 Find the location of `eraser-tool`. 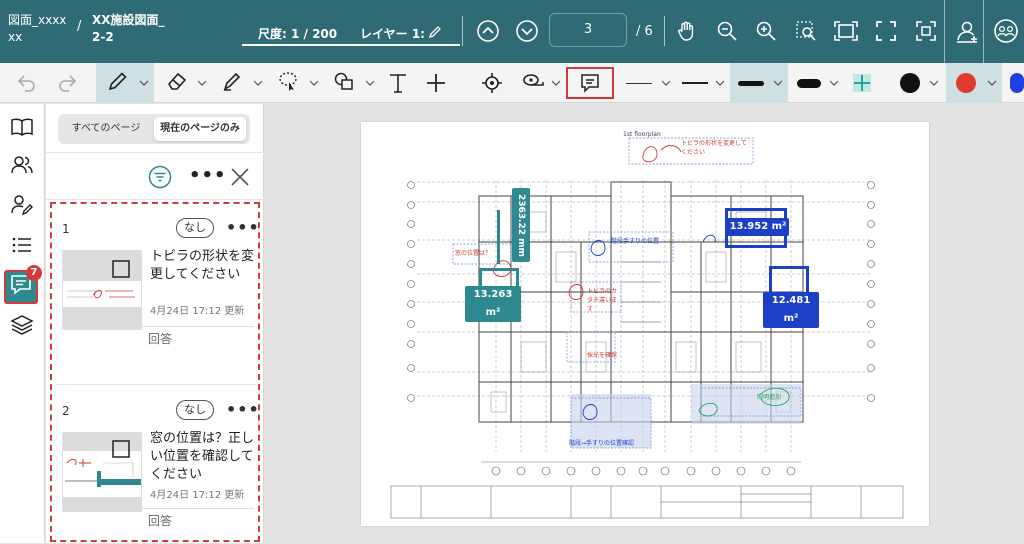

eraser-tool is located at coordinates (184, 83).